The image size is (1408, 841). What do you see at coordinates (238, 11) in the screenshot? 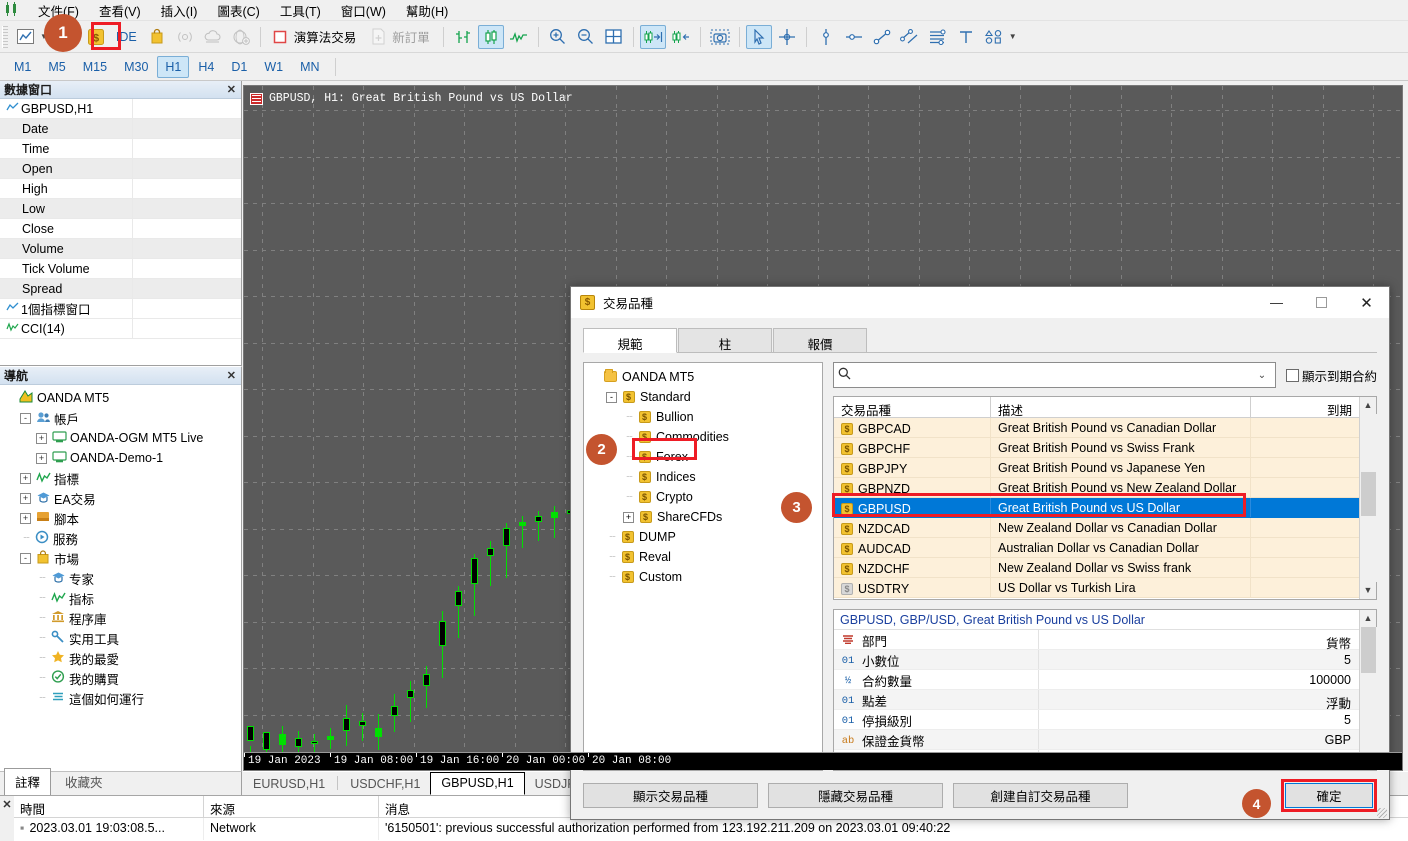
I see `menu-charts: 圖表(C)` at bounding box center [238, 11].